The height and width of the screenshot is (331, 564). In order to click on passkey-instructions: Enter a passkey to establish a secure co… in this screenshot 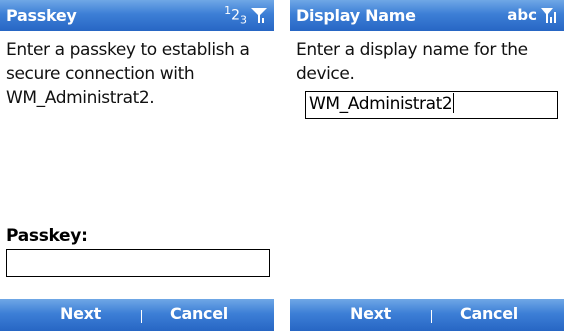, I will do `click(128, 74)`.